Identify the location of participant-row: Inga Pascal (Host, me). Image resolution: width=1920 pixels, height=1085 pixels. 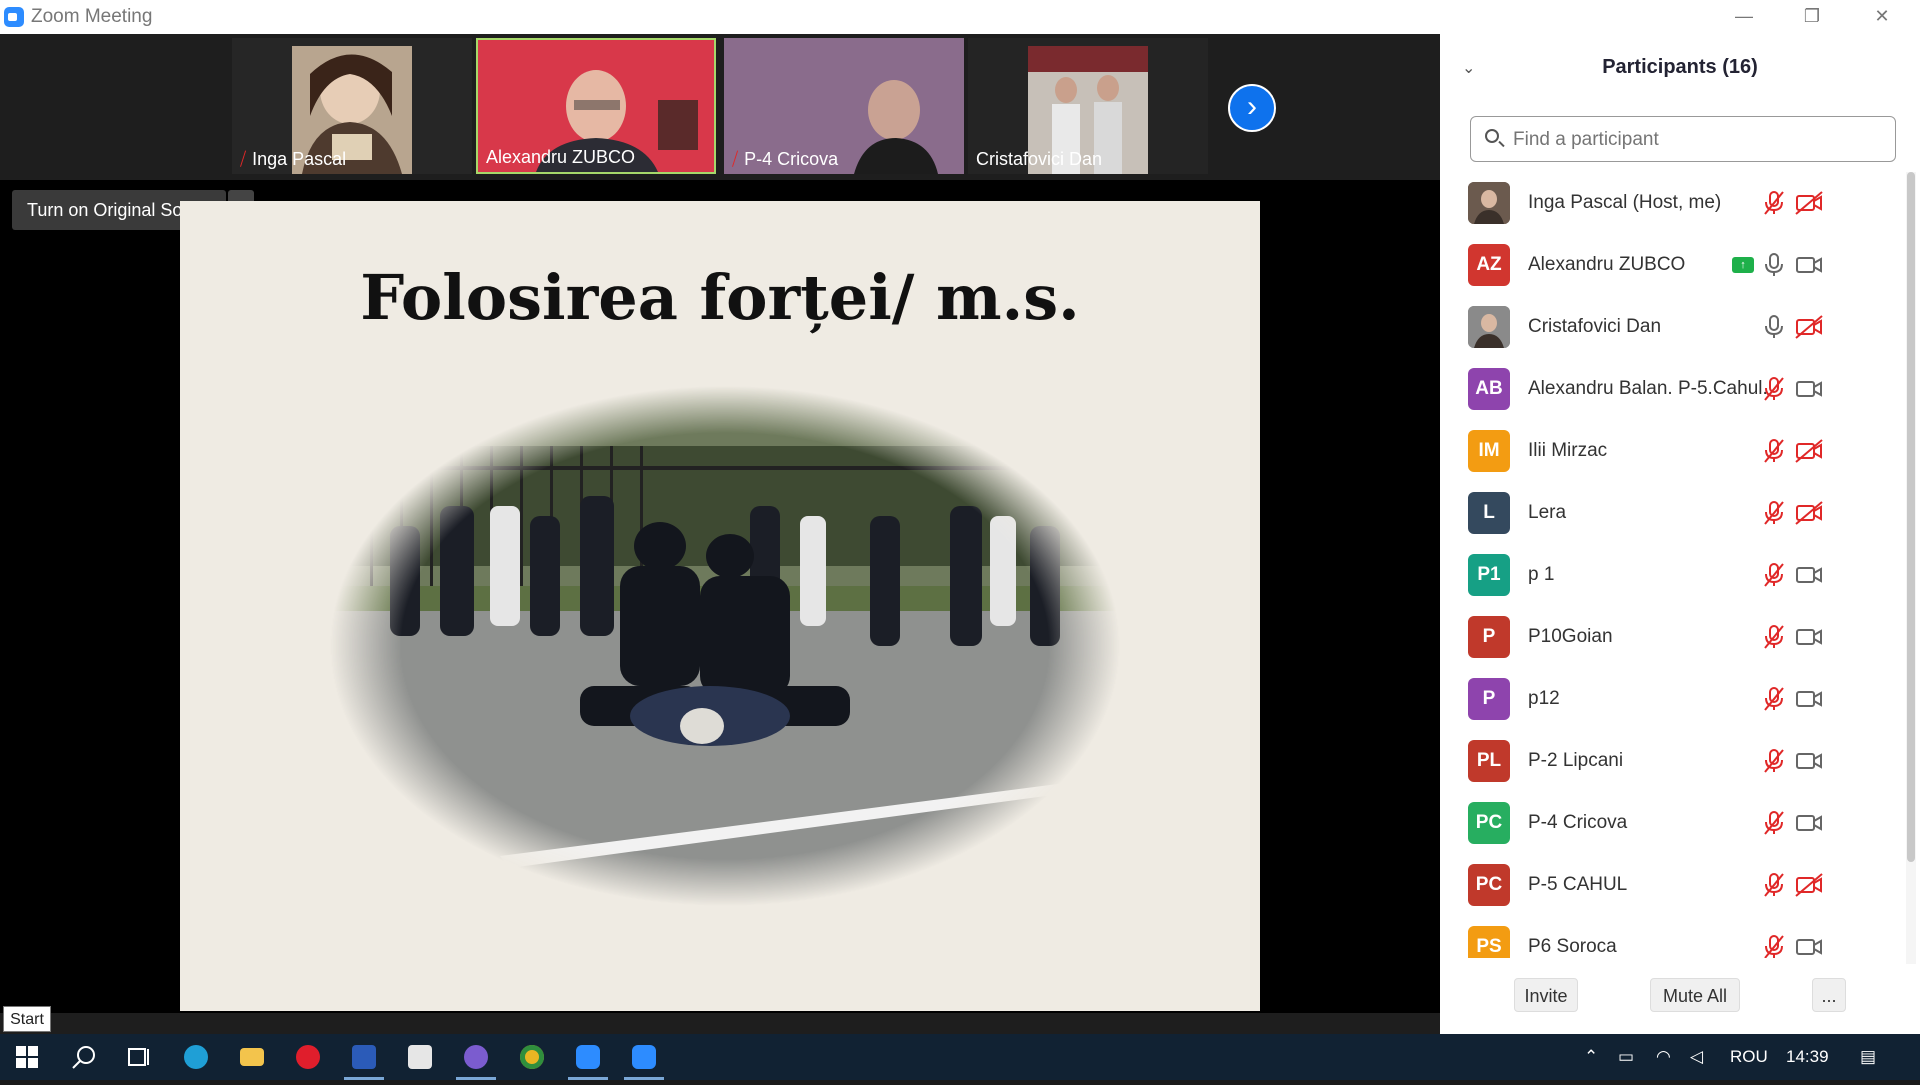
(1673, 203).